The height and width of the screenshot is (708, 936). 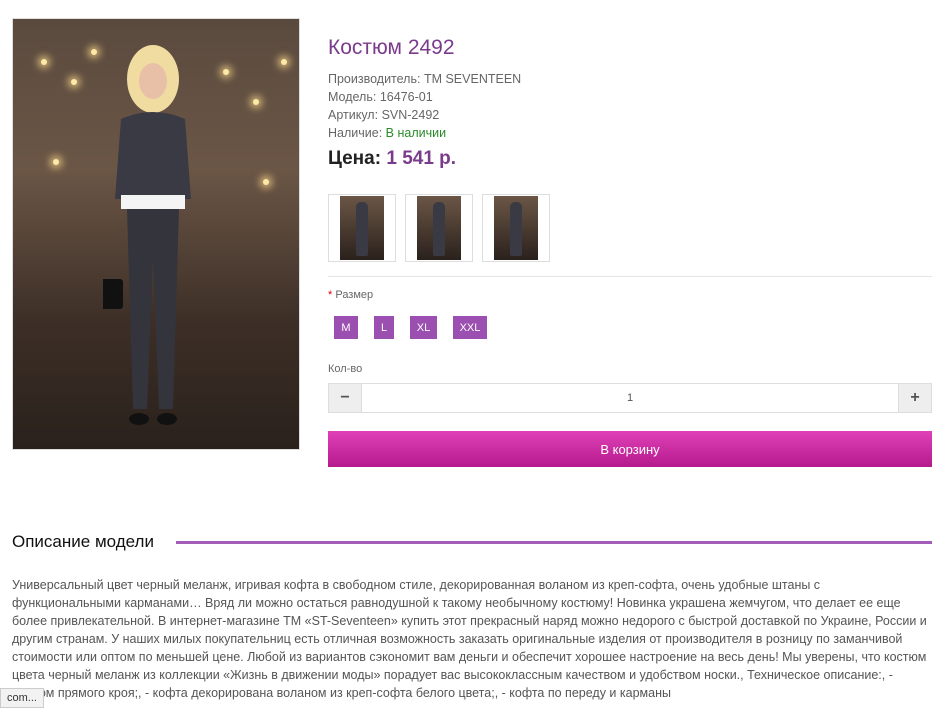 I want to click on quantity-input: 1, so click(x=630, y=398).